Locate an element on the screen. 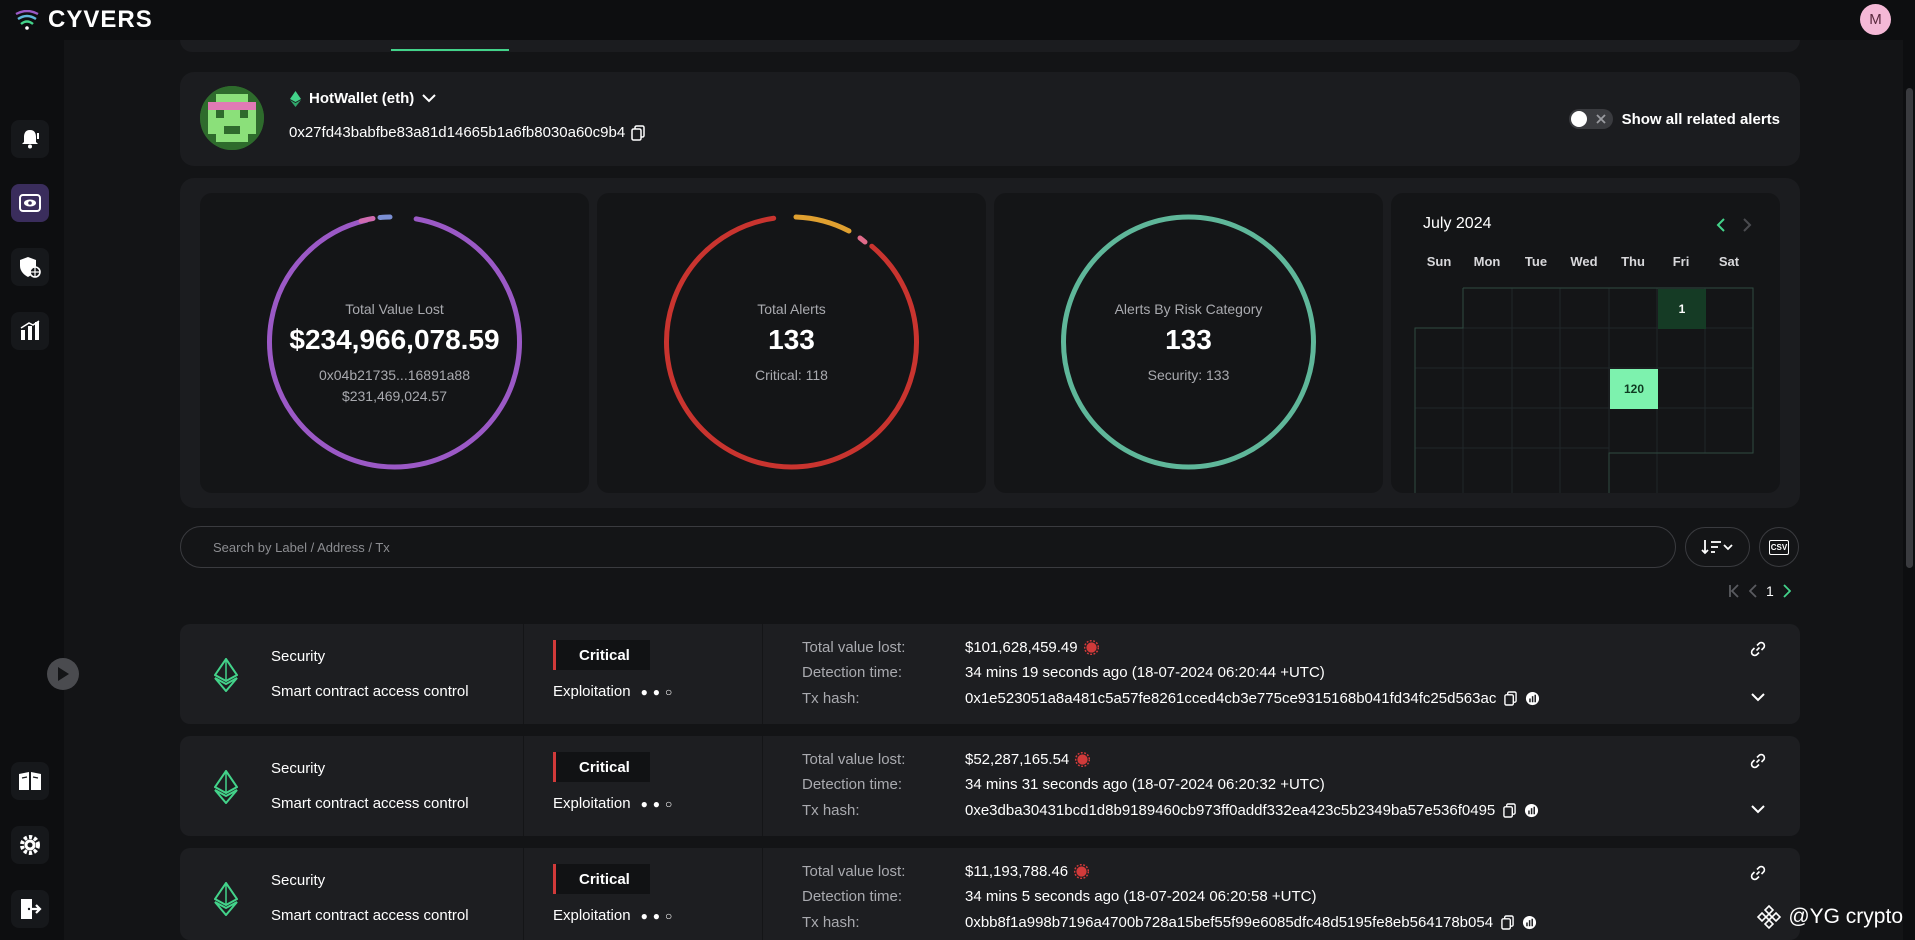 This screenshot has width=1915, height=940. stage-dots: ●●○ is located at coordinates (659, 915).